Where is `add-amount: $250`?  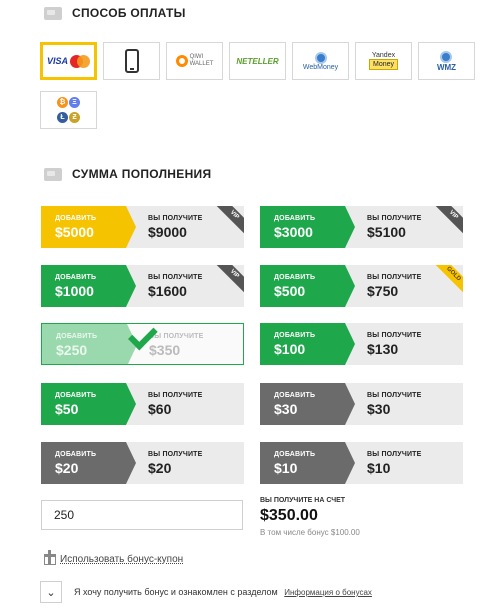 add-amount: $250 is located at coordinates (72, 350).